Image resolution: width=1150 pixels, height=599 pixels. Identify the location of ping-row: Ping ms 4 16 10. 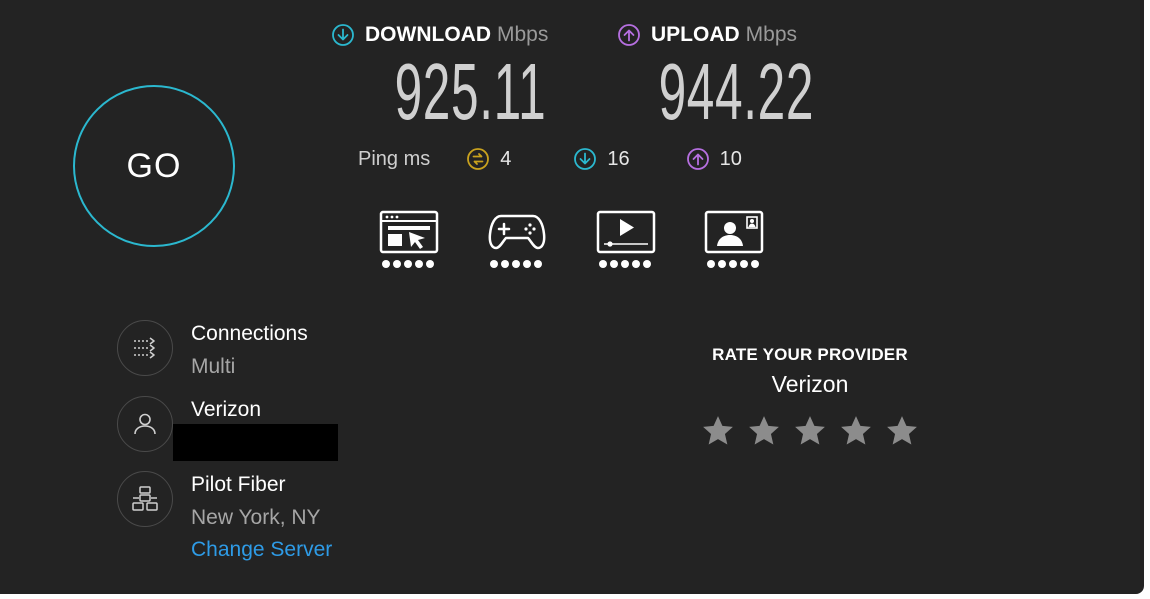
(550, 159).